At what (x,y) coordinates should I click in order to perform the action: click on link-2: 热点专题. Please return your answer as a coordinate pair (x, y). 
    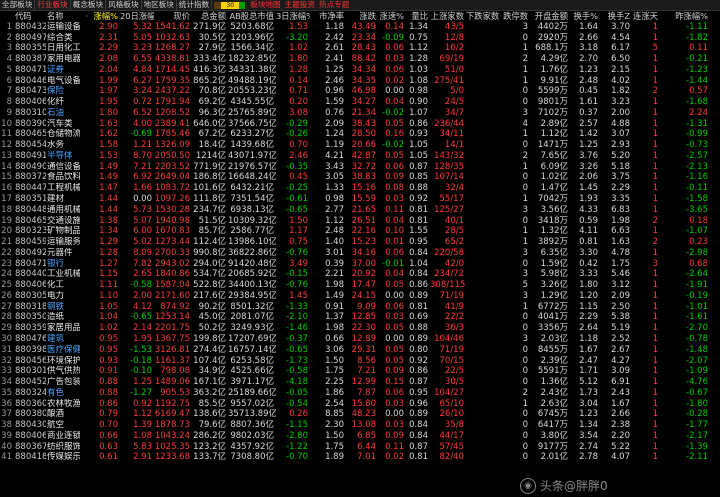
    Looking at the image, I should click on (334, 5).